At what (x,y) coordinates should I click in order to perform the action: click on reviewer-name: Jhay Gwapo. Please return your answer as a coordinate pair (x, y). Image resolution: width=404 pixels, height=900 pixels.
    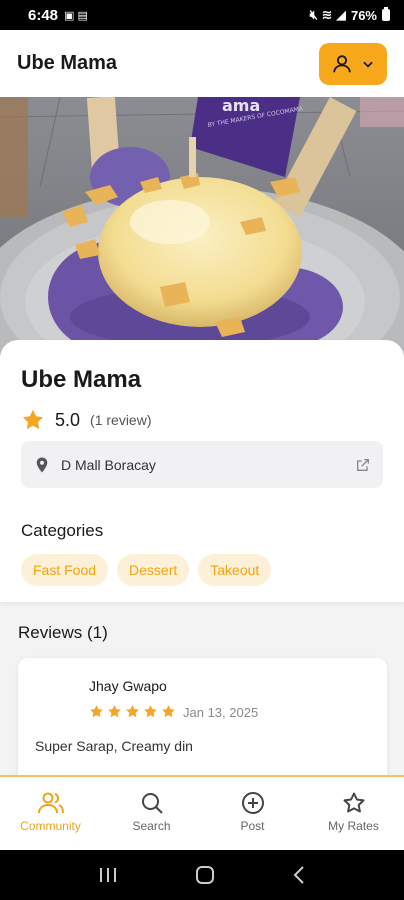
    Looking at the image, I should click on (128, 686).